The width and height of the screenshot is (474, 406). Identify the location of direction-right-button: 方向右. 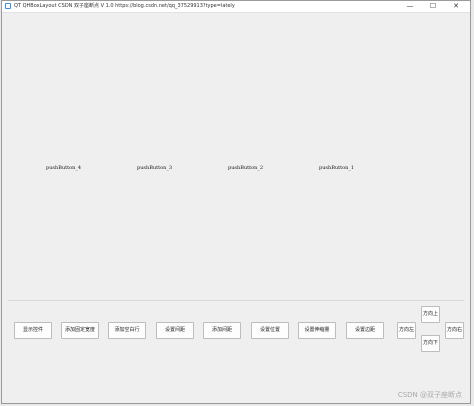
(454, 330).